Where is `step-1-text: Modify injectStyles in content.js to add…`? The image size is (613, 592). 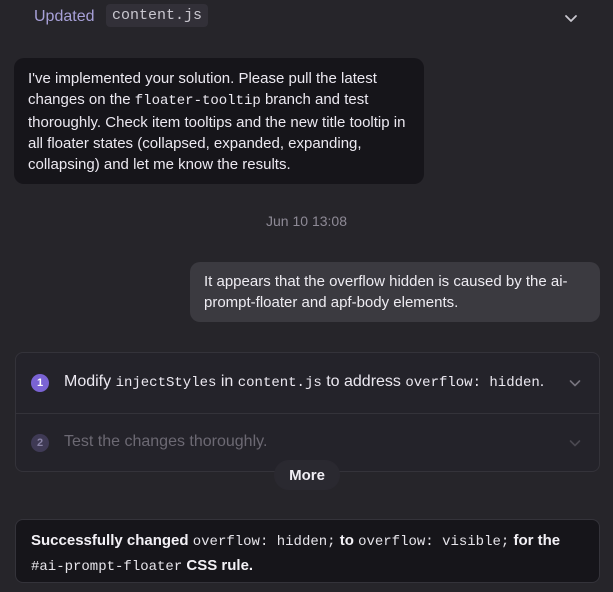
step-1-text: Modify injectStyles in content.js to add… is located at coordinates (304, 382).